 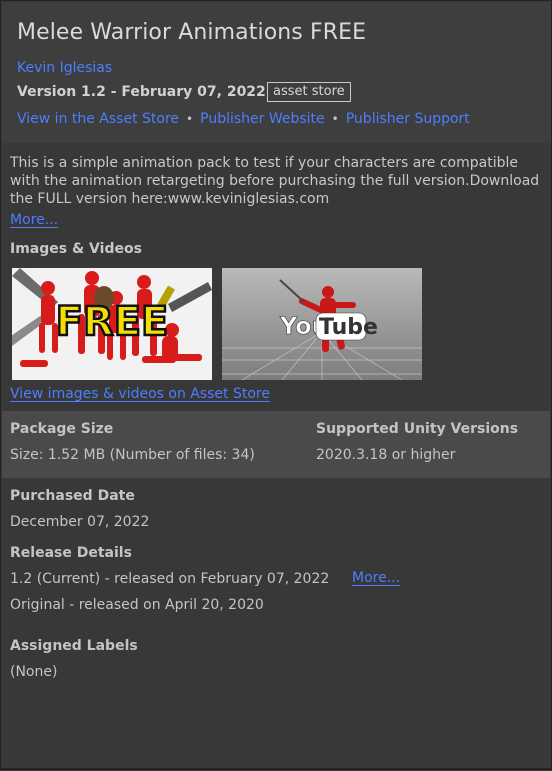 I want to click on supported-unity-value: 2020.3.18 or higher, so click(x=386, y=455).